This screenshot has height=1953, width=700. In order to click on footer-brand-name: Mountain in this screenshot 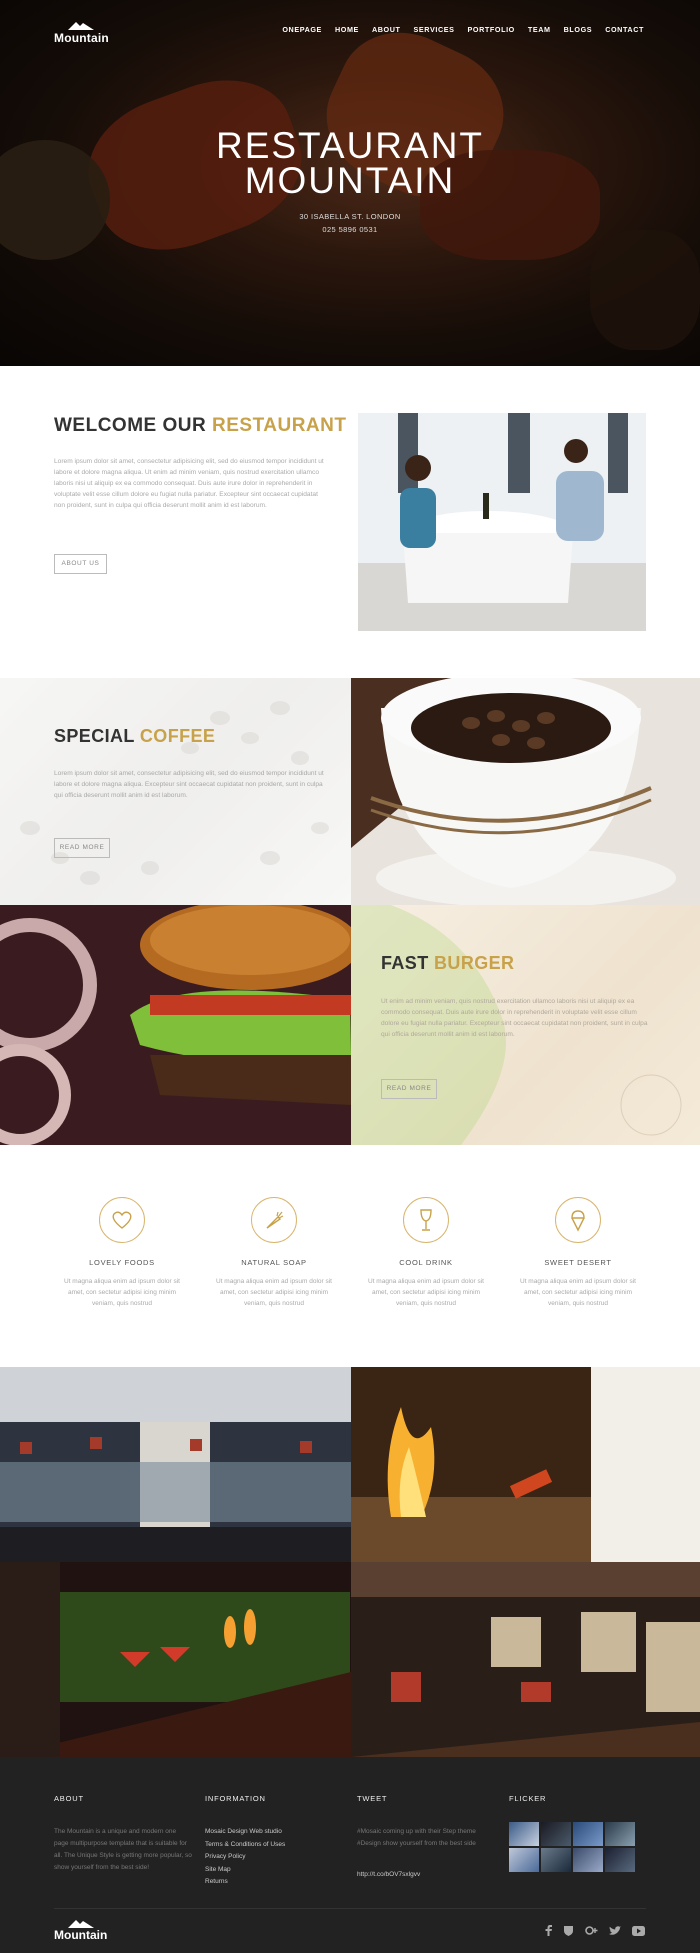, I will do `click(81, 1935)`.